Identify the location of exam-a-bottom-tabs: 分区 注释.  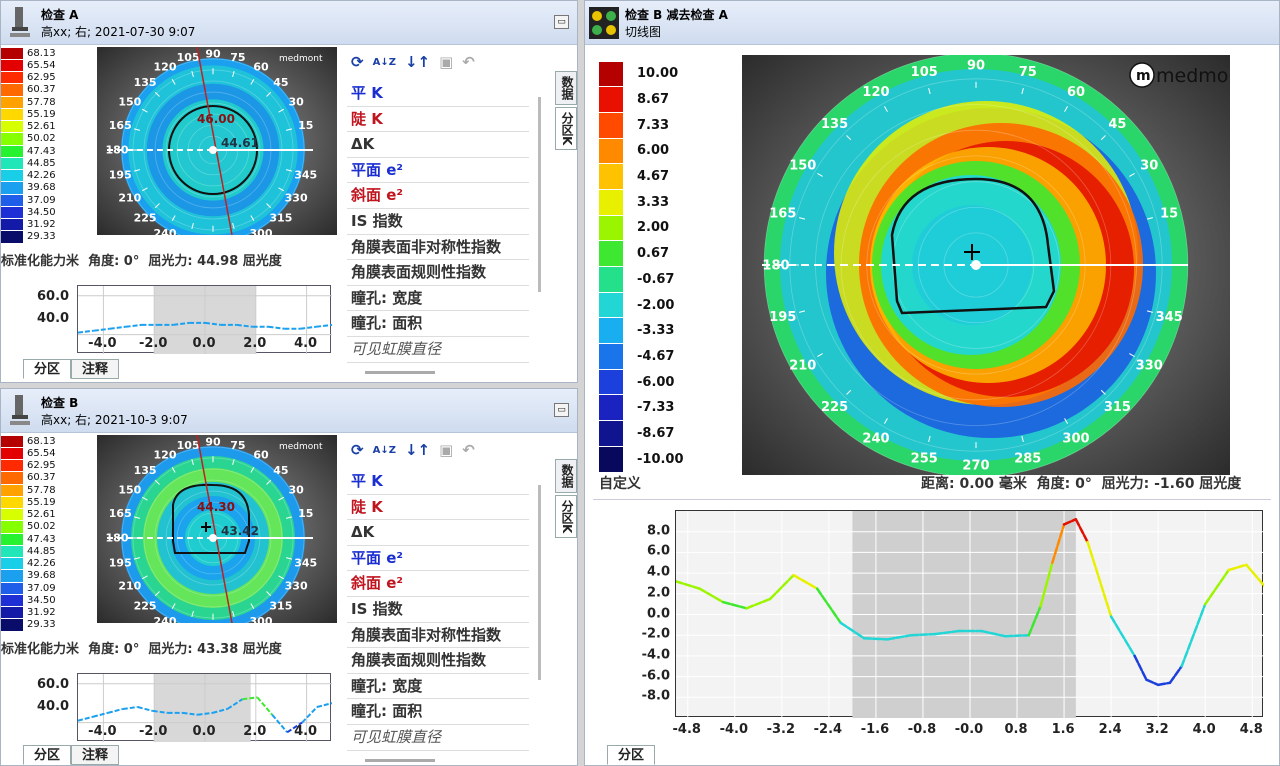
(71, 369).